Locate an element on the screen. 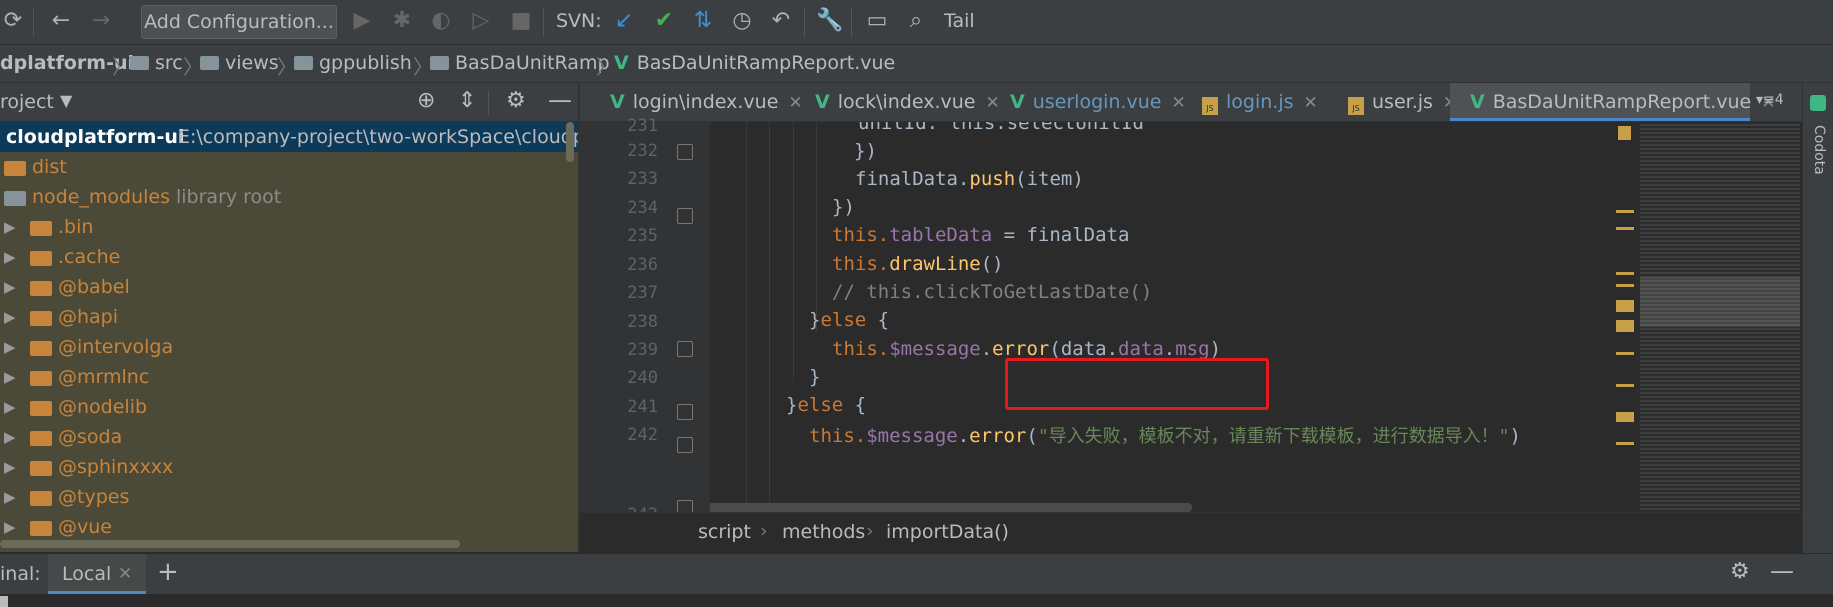  horizontal-scrollbar is located at coordinates (230, 544).